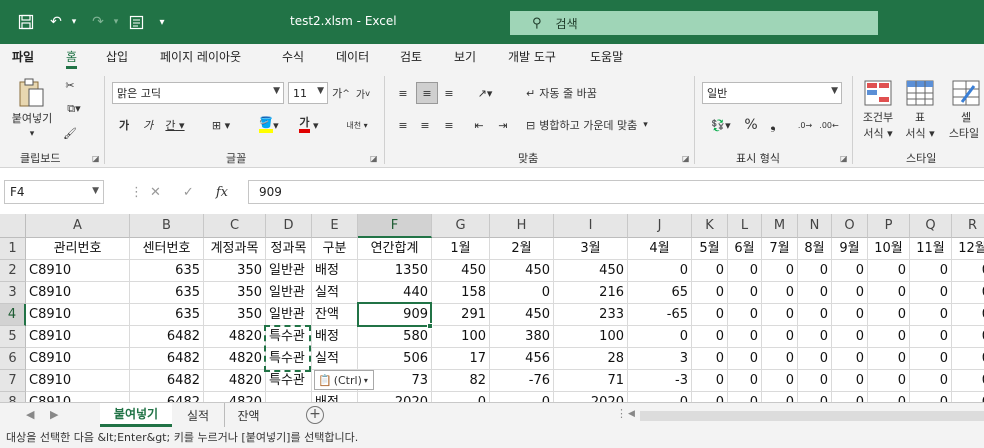  Describe the element at coordinates (461, 315) in the screenshot. I see `cell: 291` at that location.